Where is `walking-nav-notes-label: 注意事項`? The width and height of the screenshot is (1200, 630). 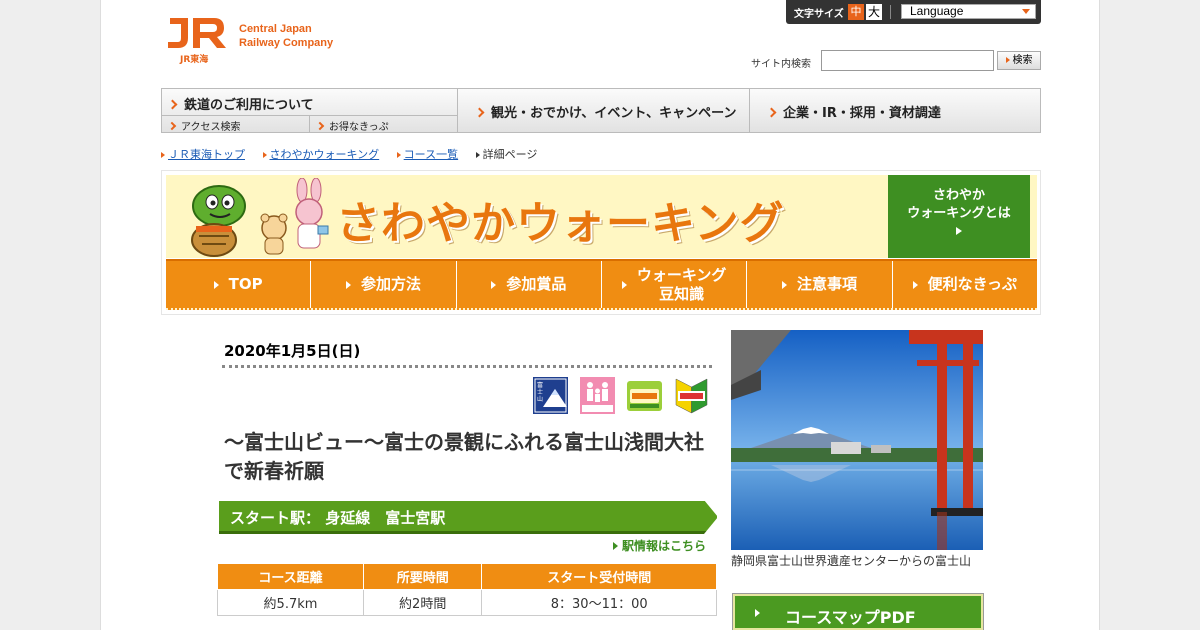
walking-nav-notes-label: 注意事項 is located at coordinates (826, 284).